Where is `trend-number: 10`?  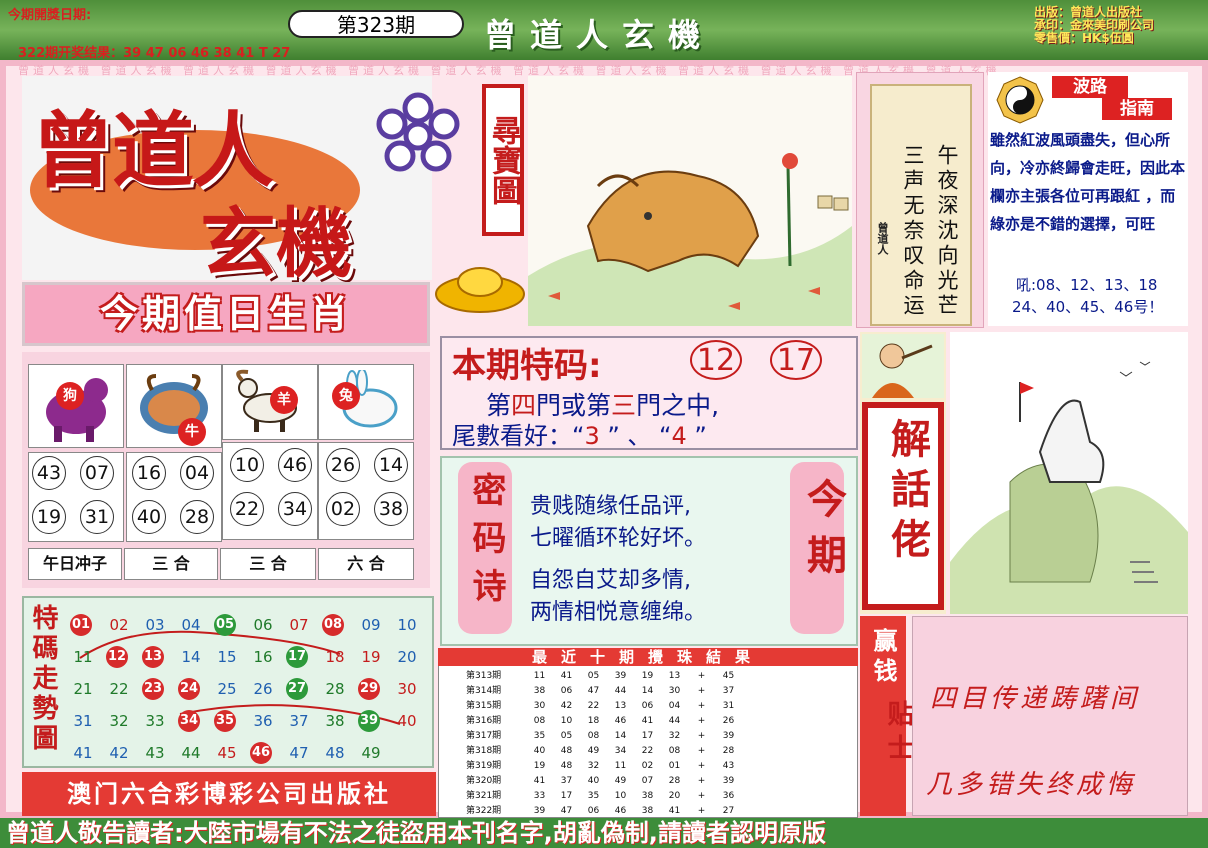 trend-number: 10 is located at coordinates (407, 625).